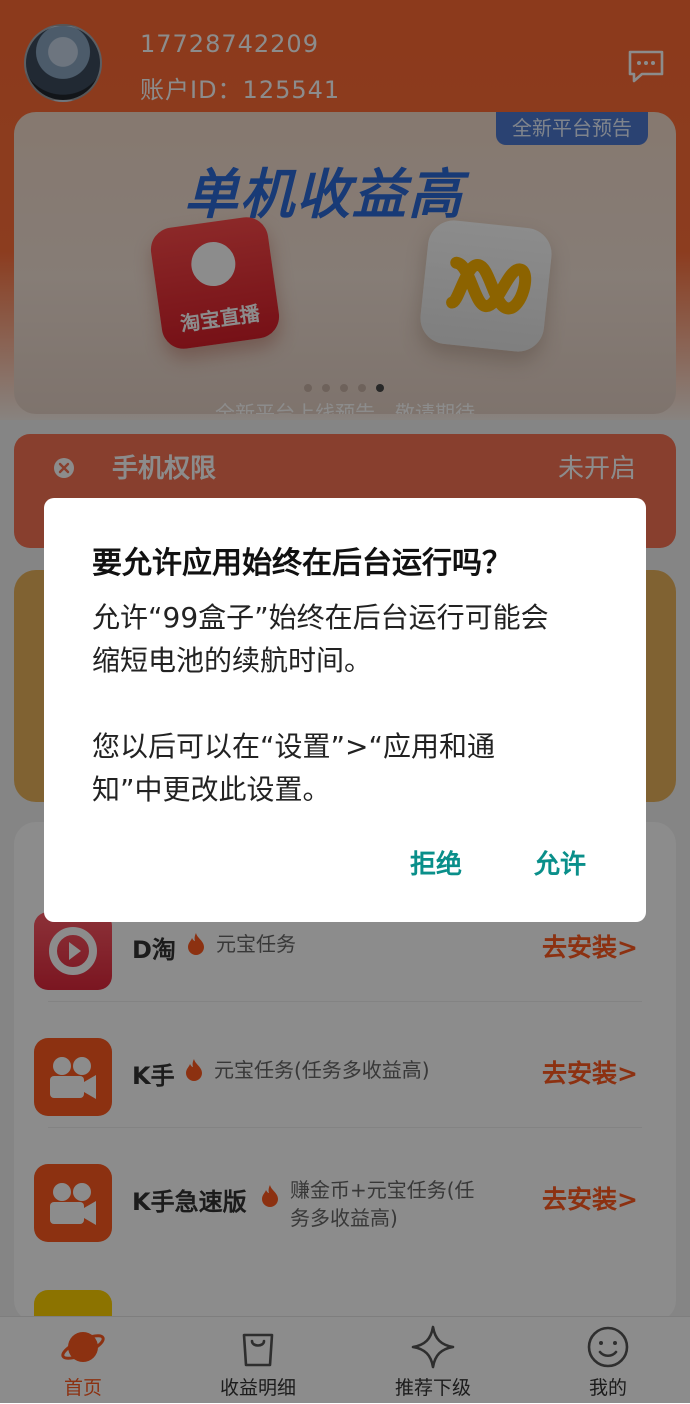 This screenshot has height=1404, width=690. I want to click on dialog-body-line: 您以后可以在“设置”>“应用和通, so click(293, 746).